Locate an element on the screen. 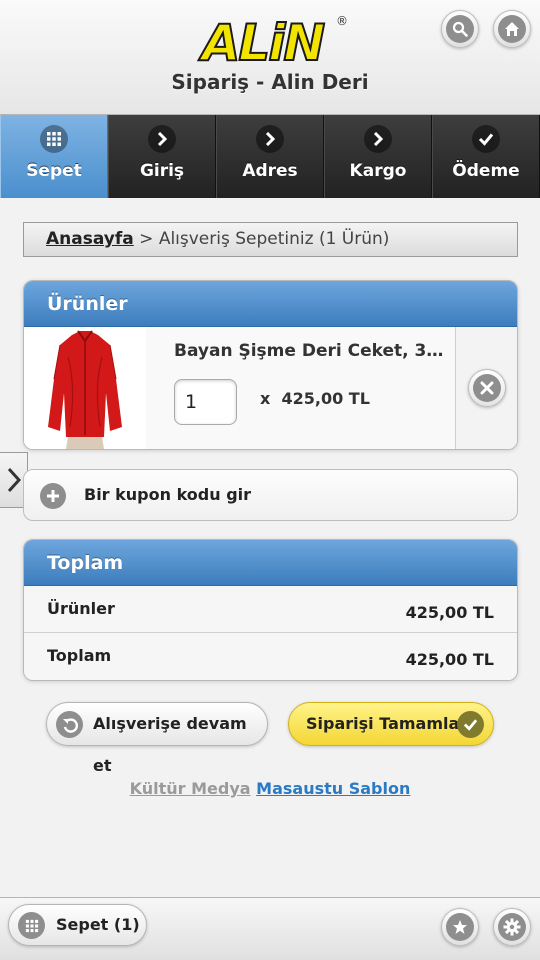 The height and width of the screenshot is (960, 540). tab-sepet: Sepet is located at coordinates (54, 156).